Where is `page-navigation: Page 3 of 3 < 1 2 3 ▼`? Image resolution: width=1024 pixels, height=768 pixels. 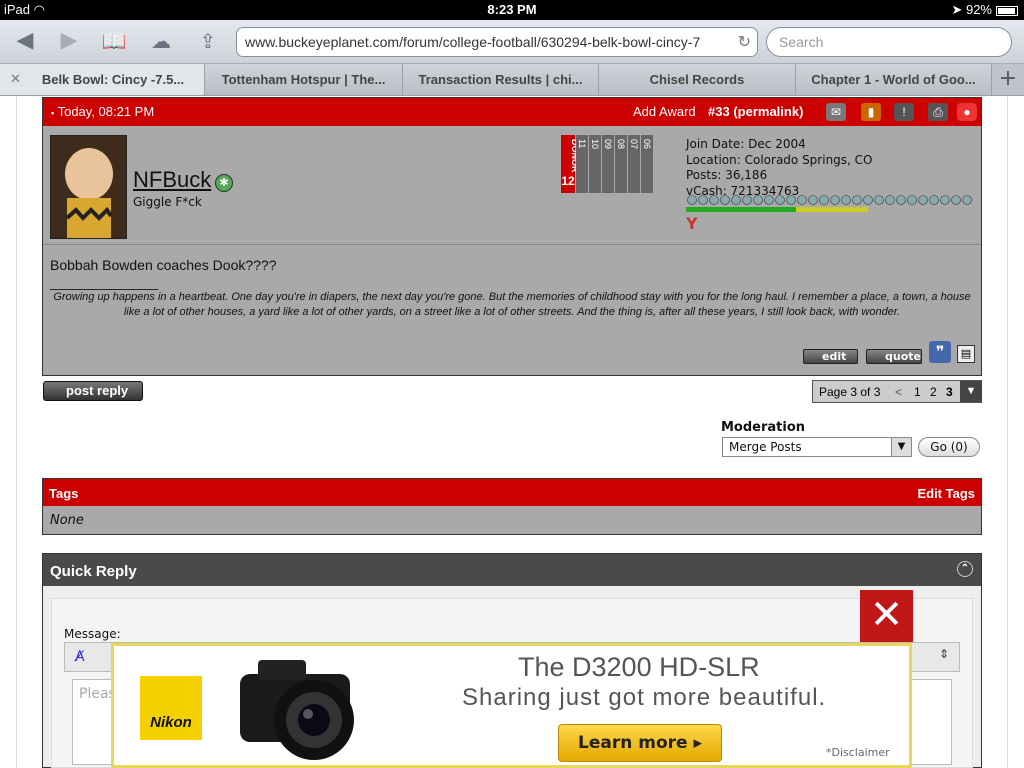 page-navigation: Page 3 of 3 < 1 2 3 ▼ is located at coordinates (897, 391).